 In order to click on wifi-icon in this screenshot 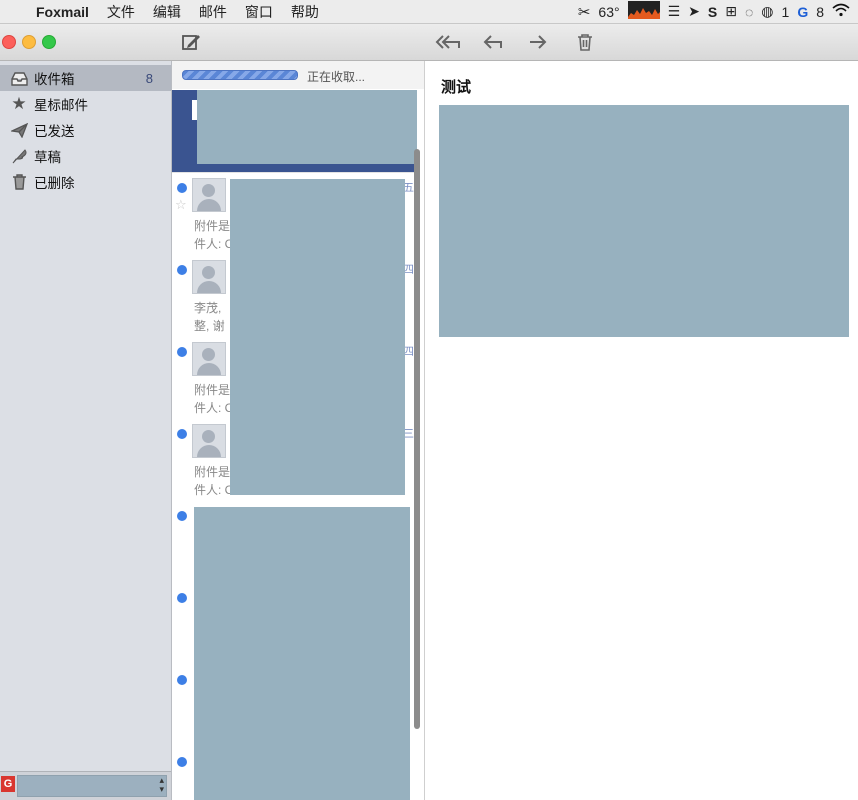, I will do `click(841, 11)`.